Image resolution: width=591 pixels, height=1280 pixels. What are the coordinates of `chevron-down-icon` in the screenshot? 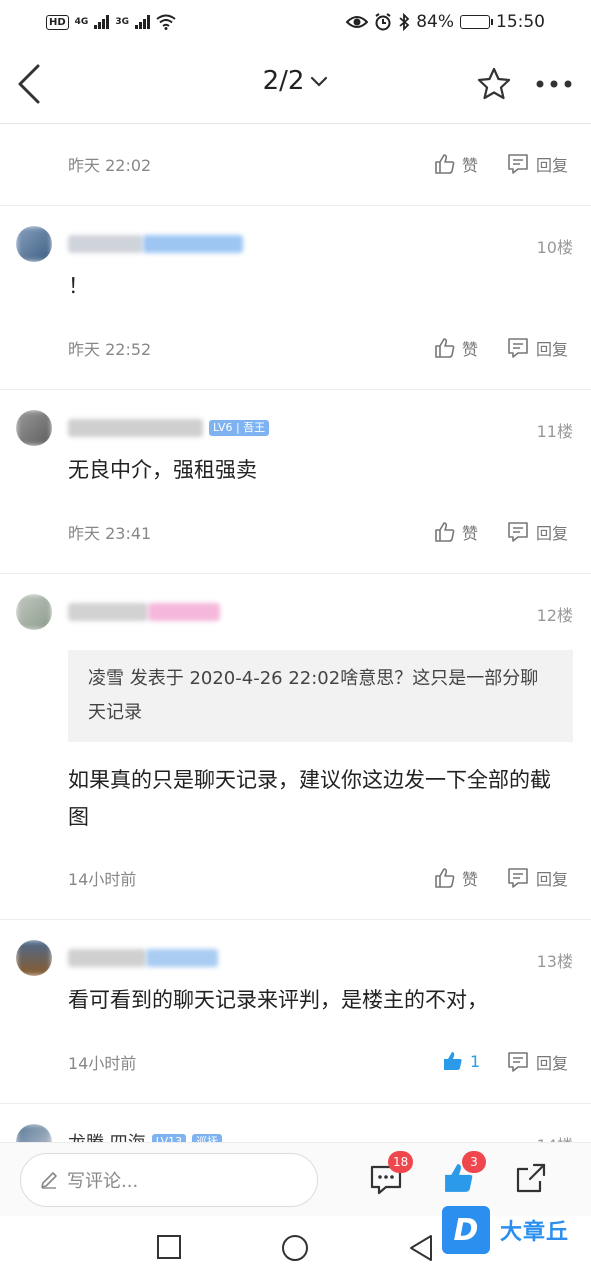 It's located at (319, 81).